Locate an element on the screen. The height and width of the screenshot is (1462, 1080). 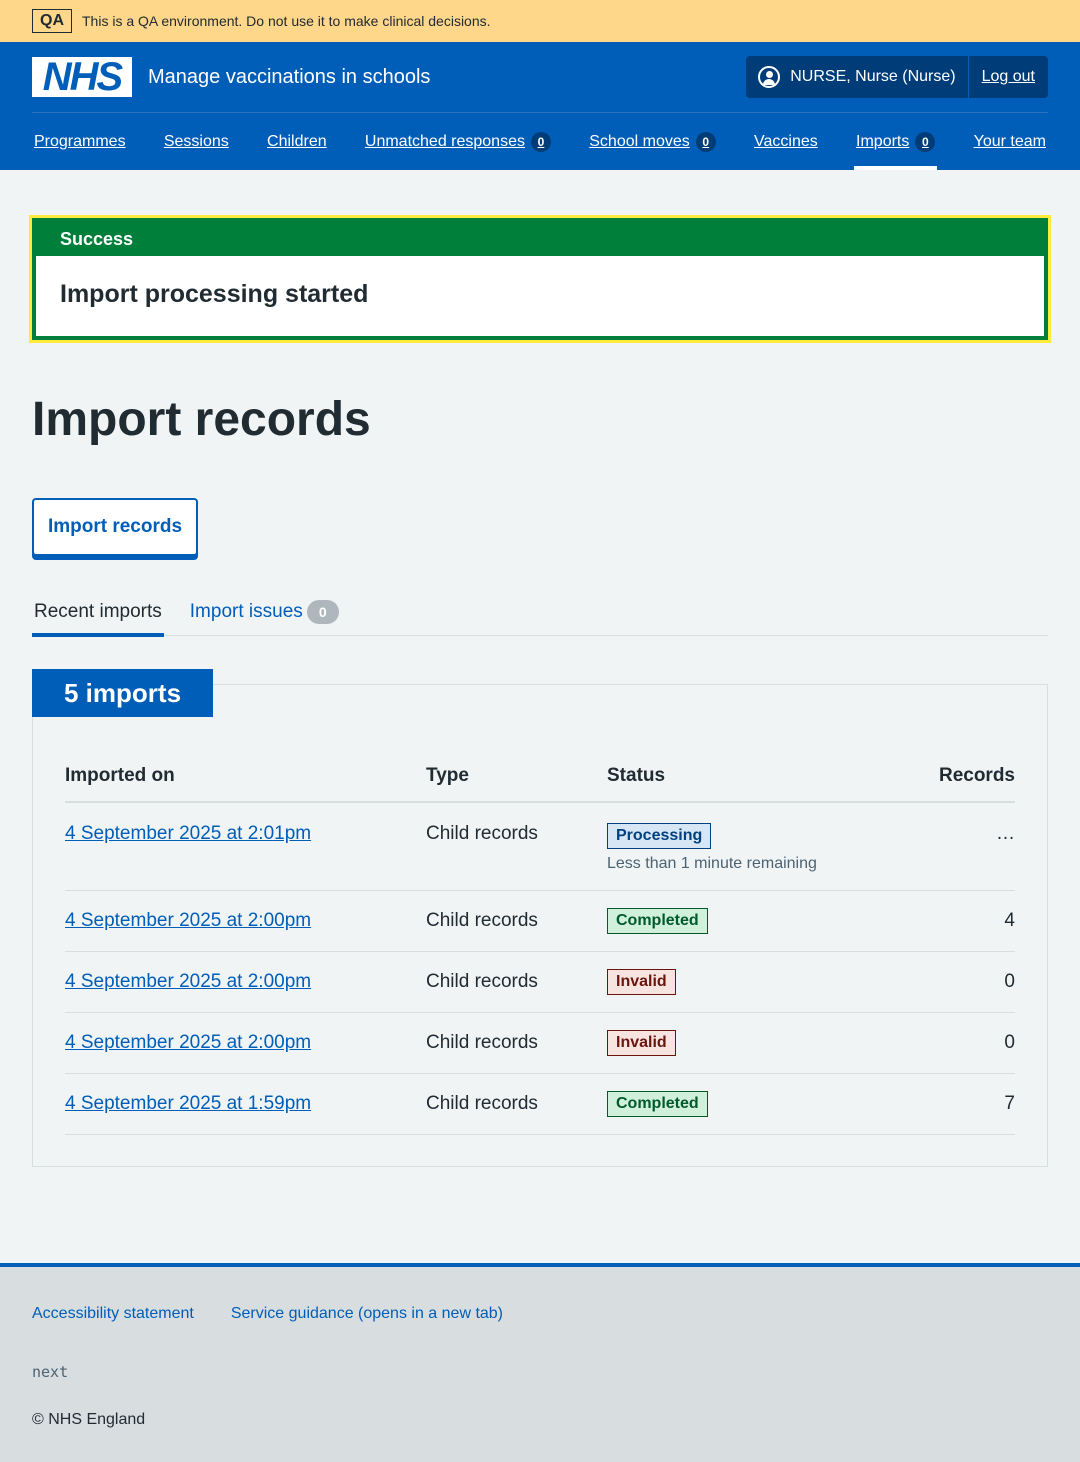
success-banner-message: Import processing started is located at coordinates (214, 294).